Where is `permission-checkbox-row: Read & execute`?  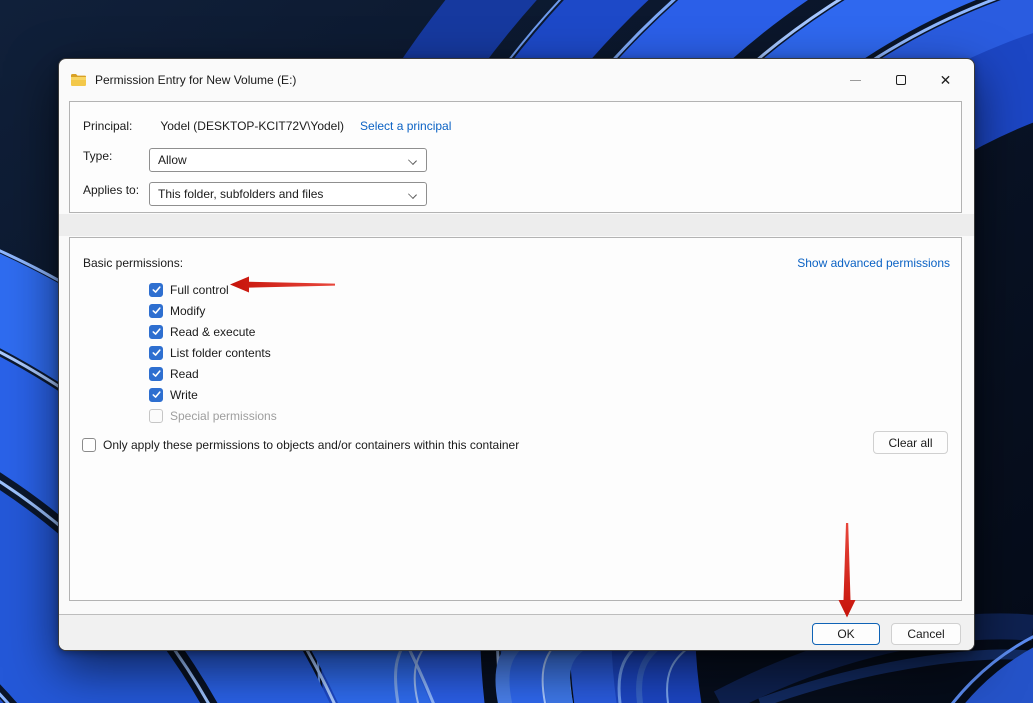 permission-checkbox-row: Read & execute is located at coordinates (213, 331).